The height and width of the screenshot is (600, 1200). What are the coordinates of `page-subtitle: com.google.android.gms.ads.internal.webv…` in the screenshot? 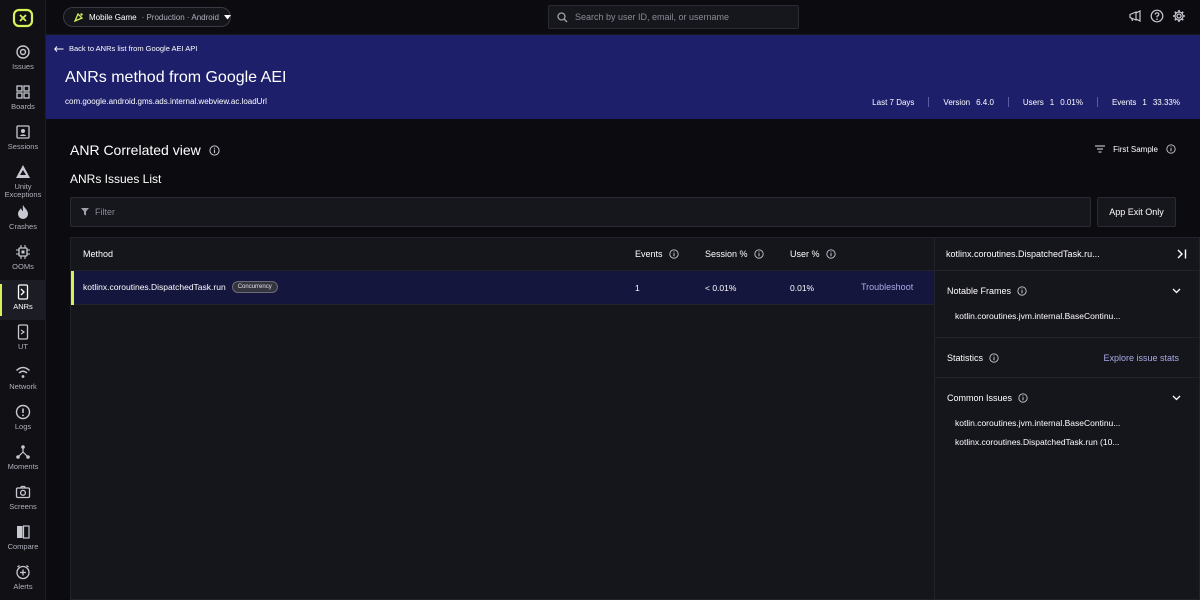 It's located at (166, 101).